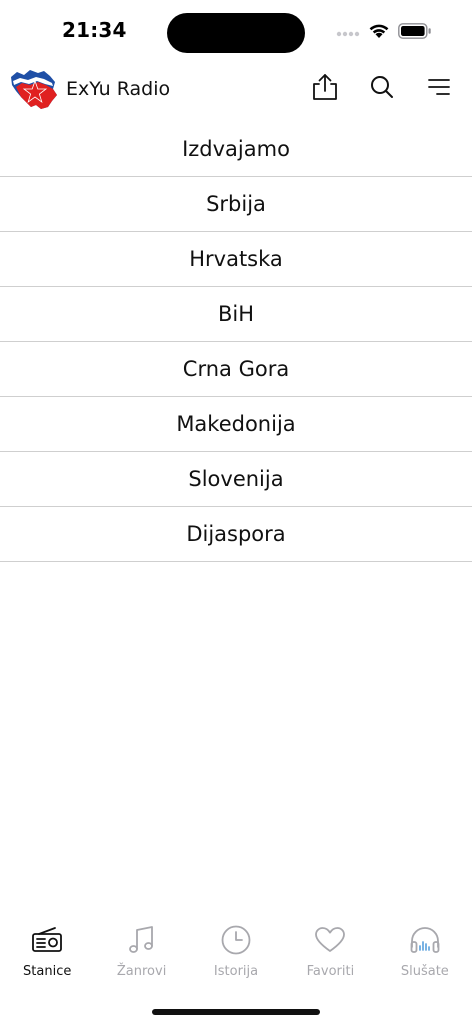 This screenshot has height=1024, width=472. Describe the element at coordinates (424, 971) in the screenshot. I see `tab-label: Slušate` at that location.